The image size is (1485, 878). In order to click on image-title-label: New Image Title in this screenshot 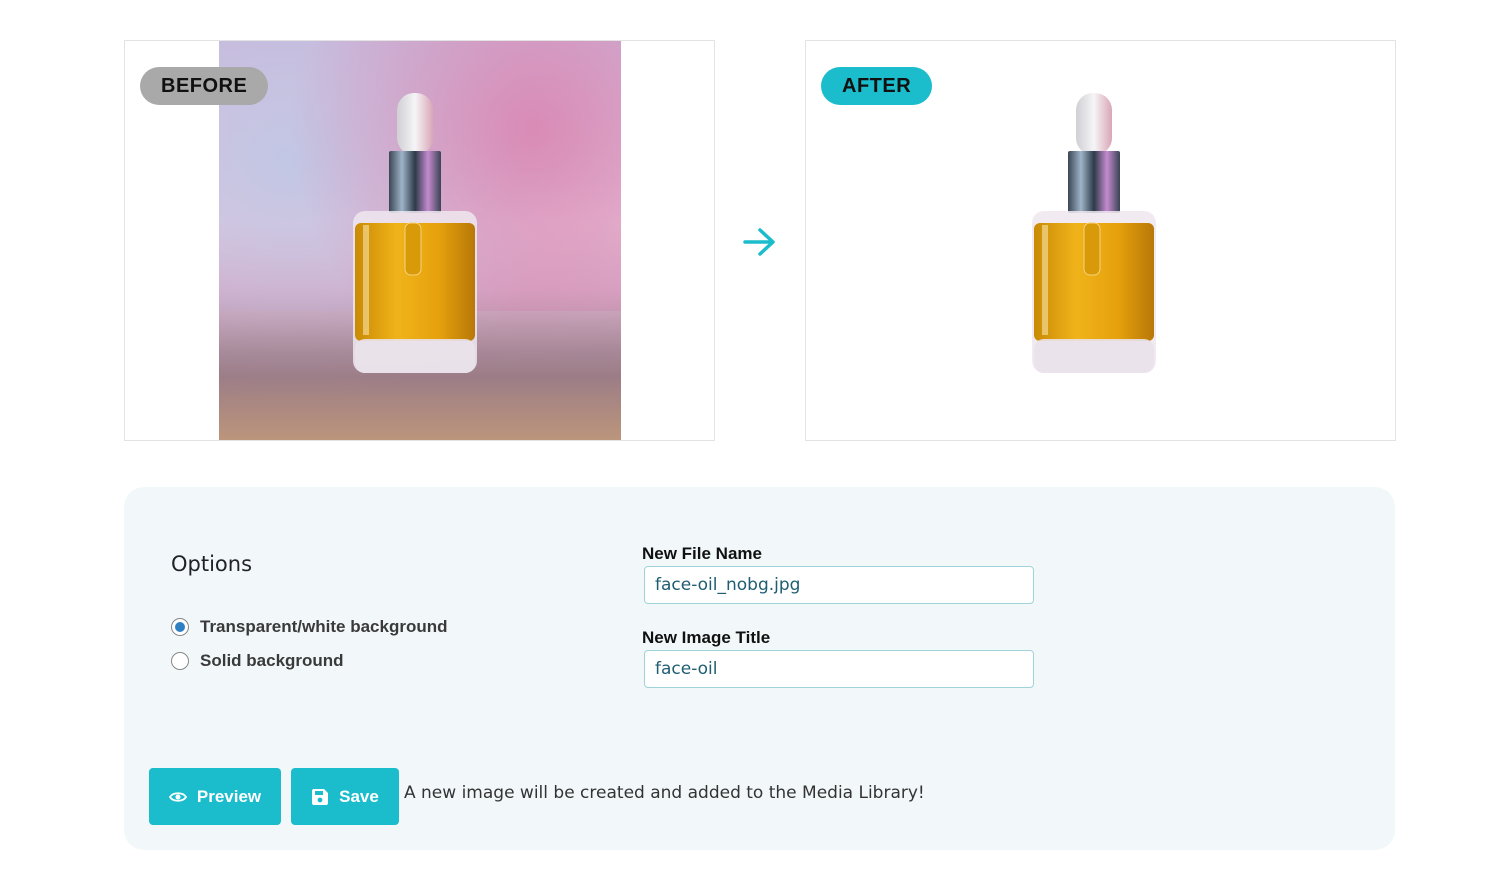, I will do `click(706, 637)`.